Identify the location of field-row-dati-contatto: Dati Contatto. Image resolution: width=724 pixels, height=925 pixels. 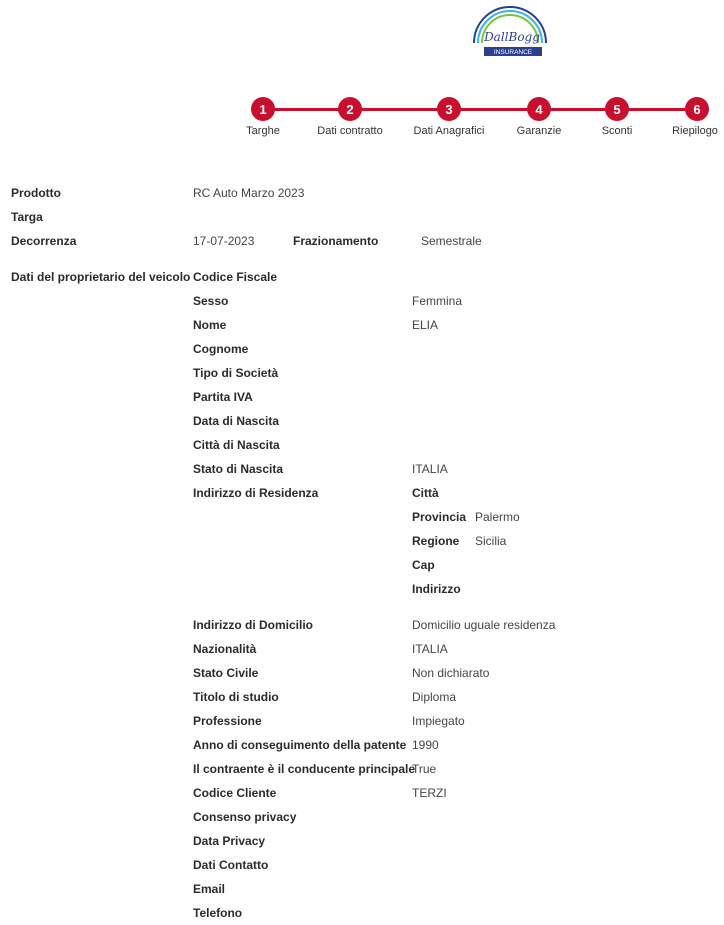
(362, 865).